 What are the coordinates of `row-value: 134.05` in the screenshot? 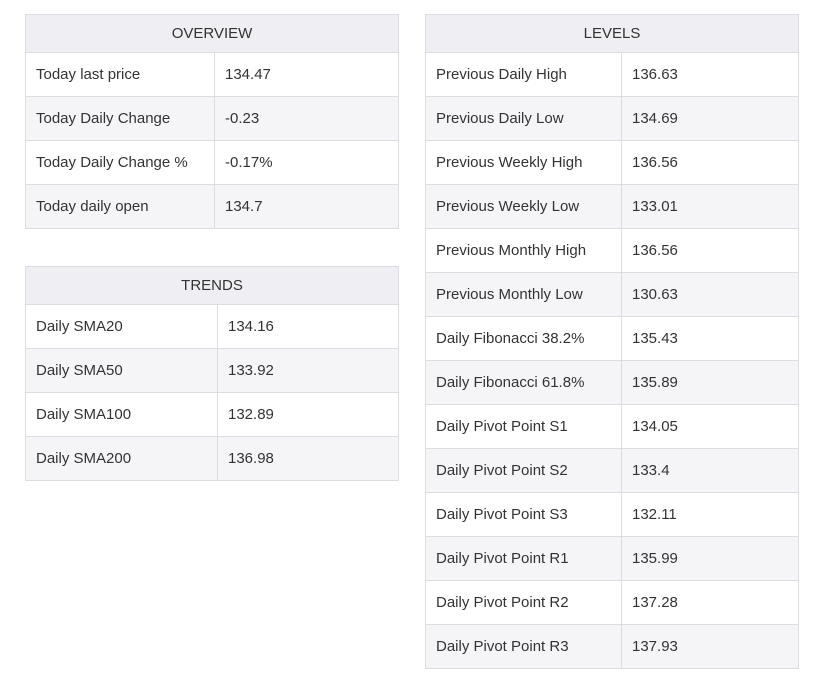 It's located at (710, 426).